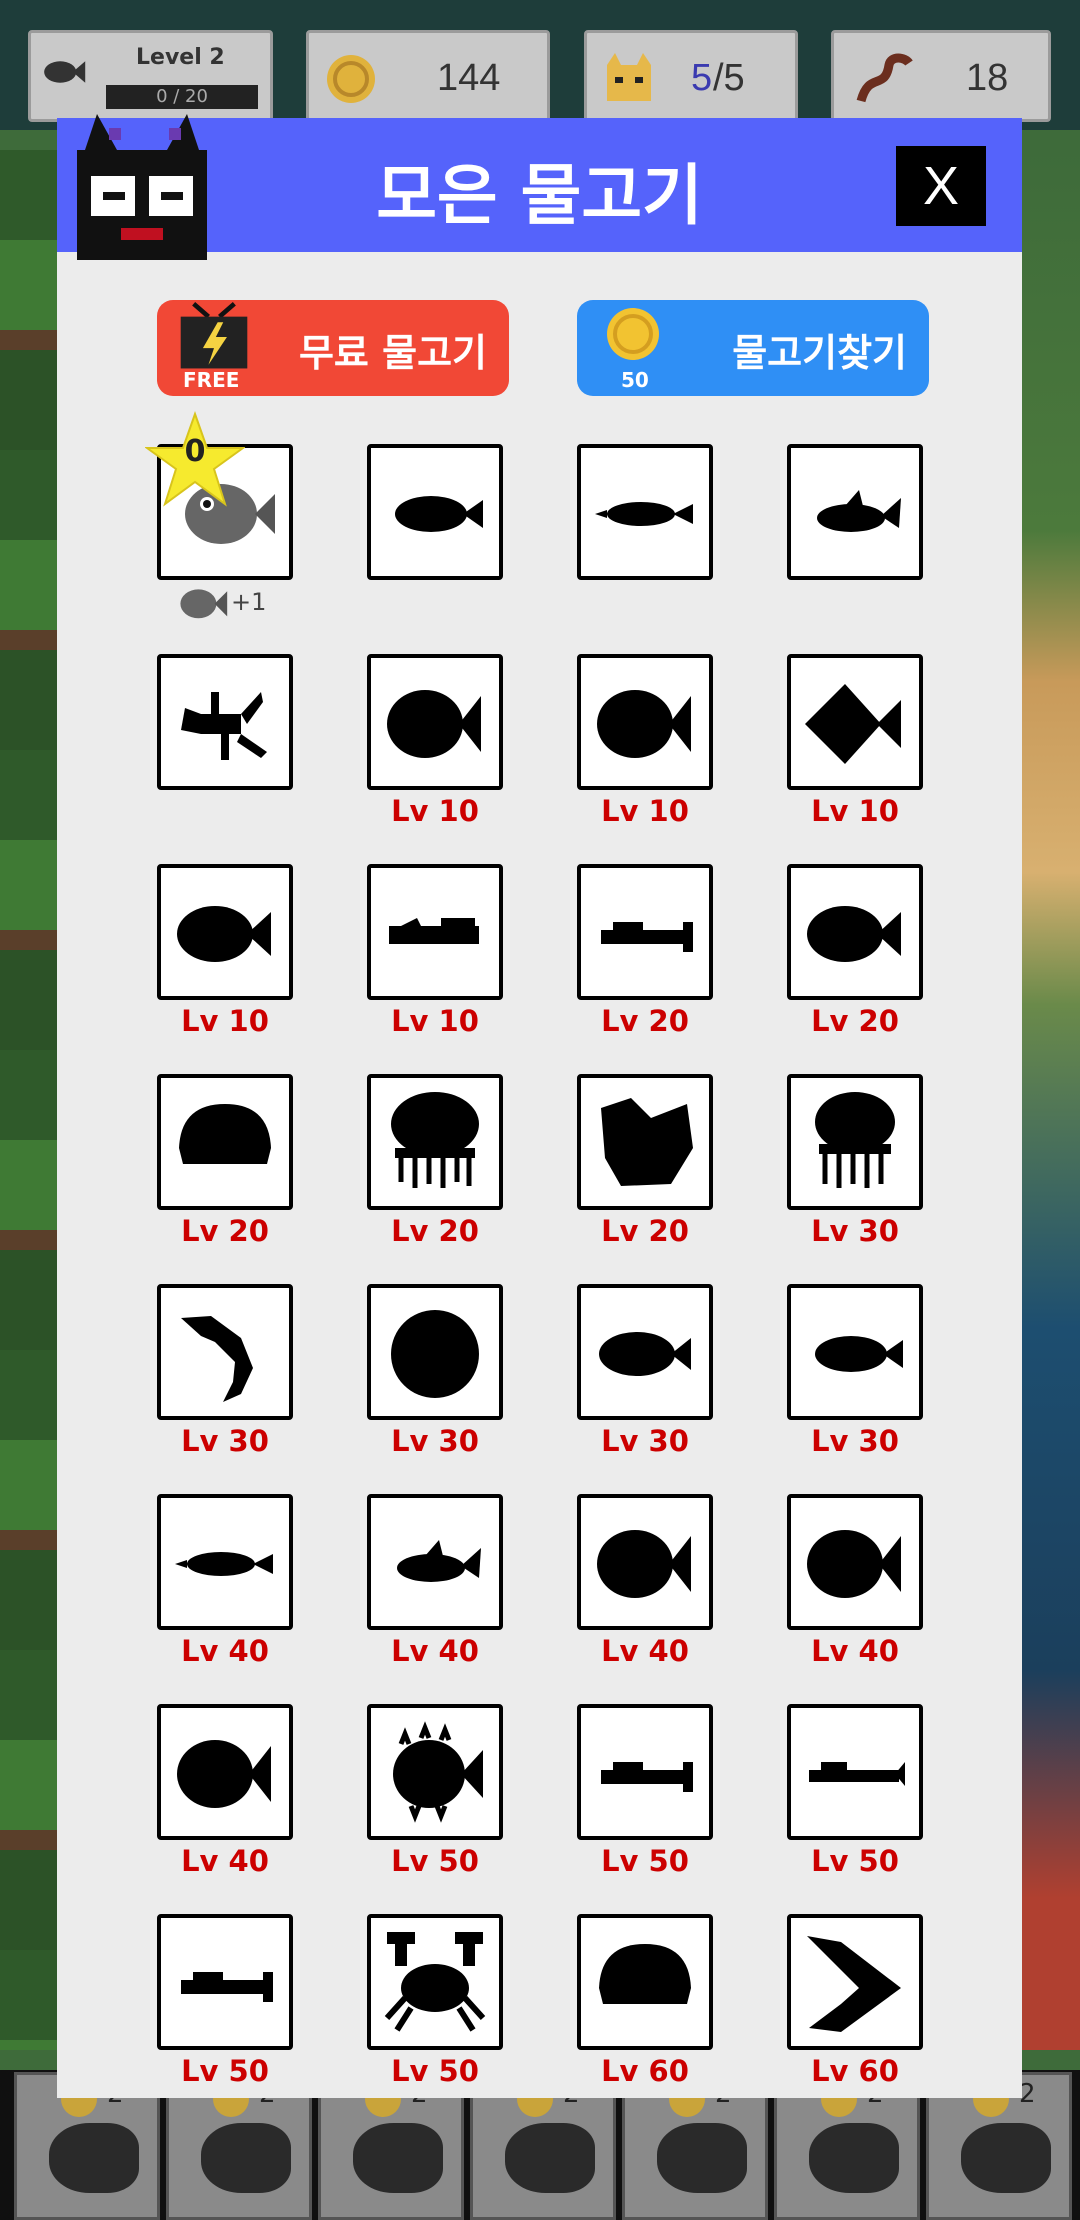  What do you see at coordinates (941, 76) in the screenshot?
I see `worm-panel: 18` at bounding box center [941, 76].